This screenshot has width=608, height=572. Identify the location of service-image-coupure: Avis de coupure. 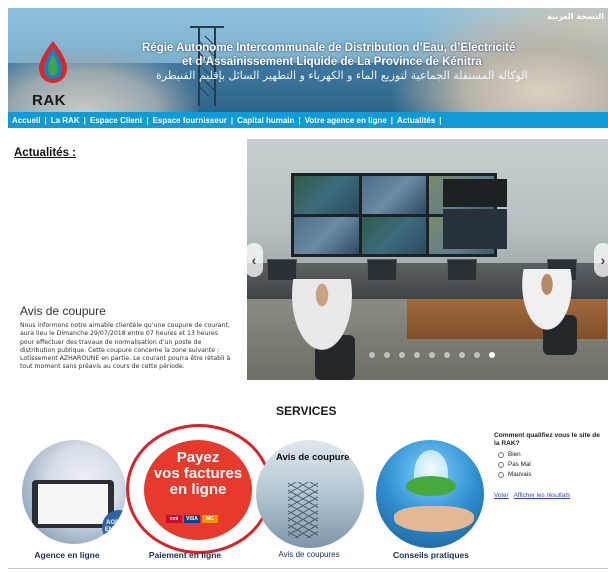
(310, 494).